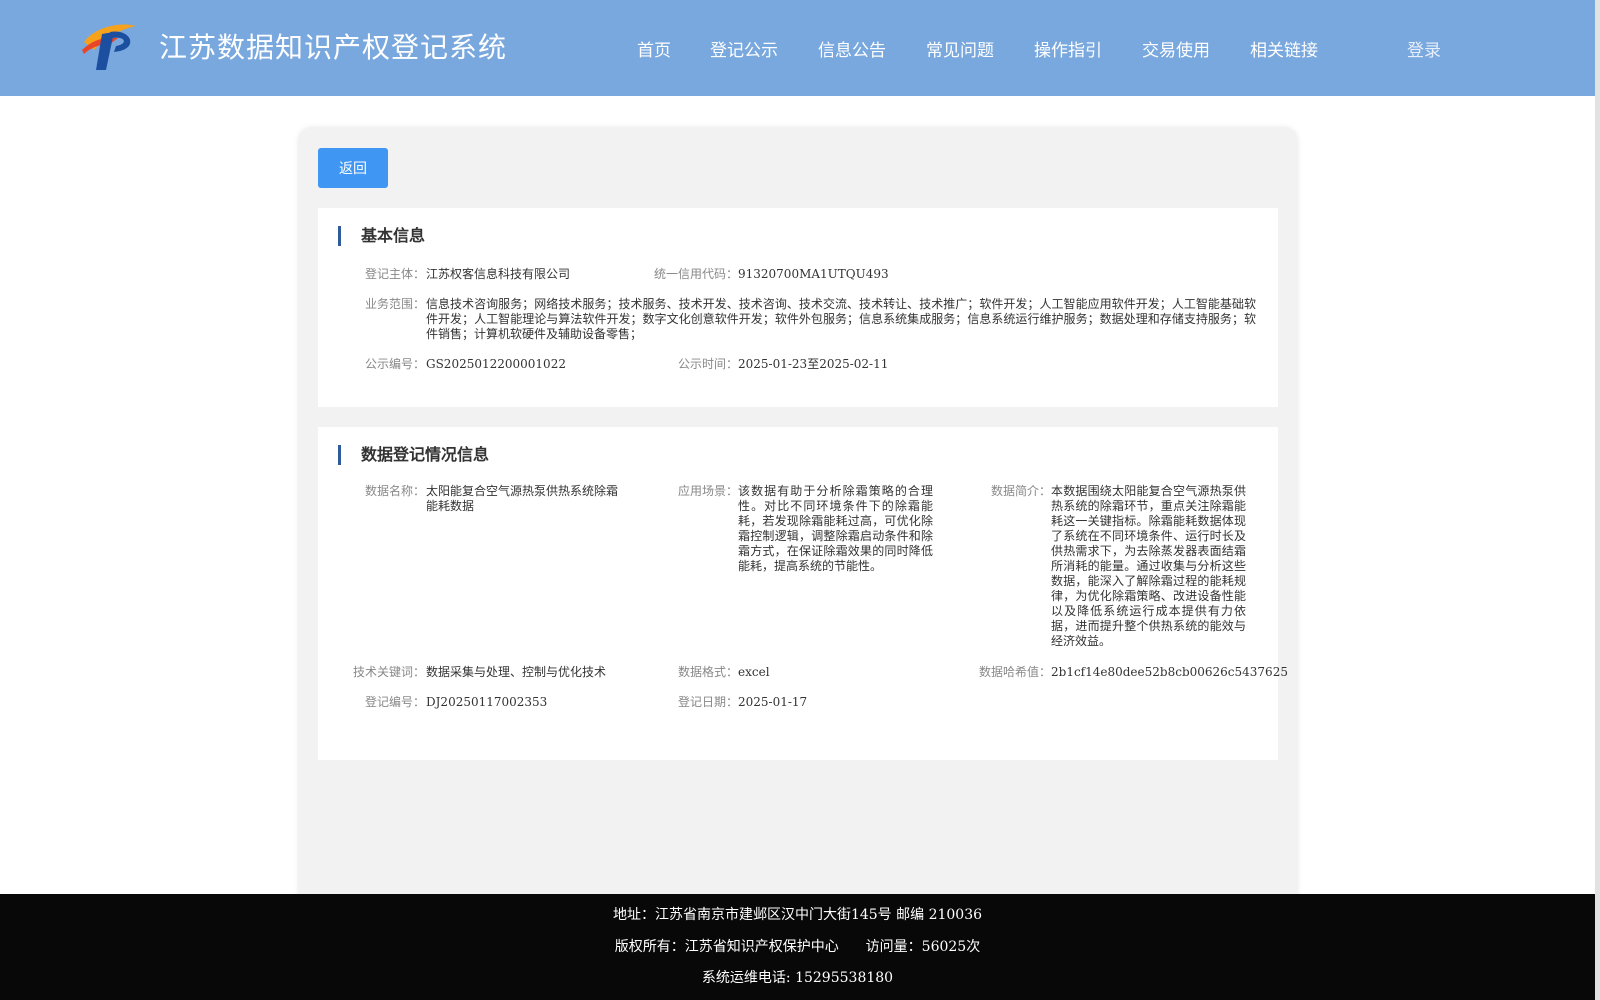 The height and width of the screenshot is (1000, 1600). I want to click on application-scene-label: 应用场景：, so click(707, 491).